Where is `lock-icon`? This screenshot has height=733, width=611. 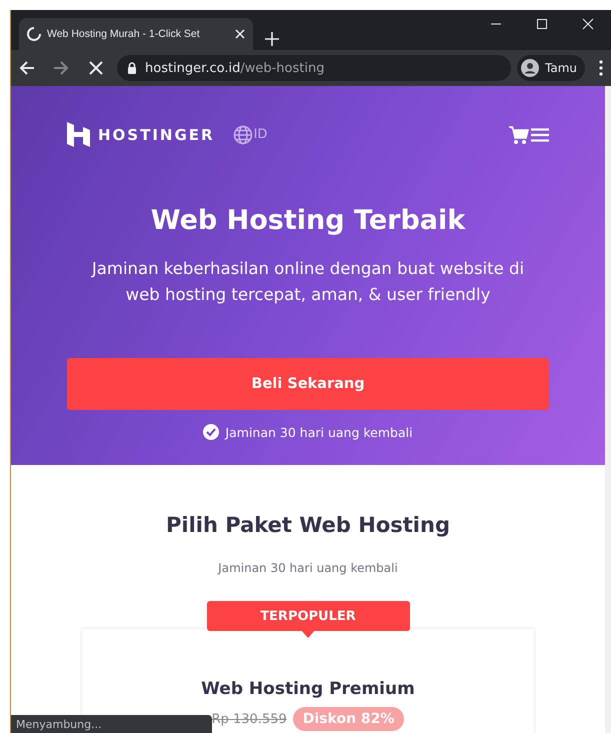
lock-icon is located at coordinates (132, 68).